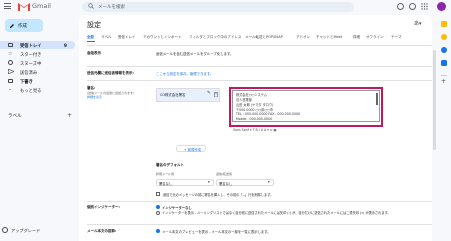 The width and height of the screenshot is (451, 241). Describe the element at coordinates (94, 53) in the screenshot. I see `setting-label: 会話表示` at that location.